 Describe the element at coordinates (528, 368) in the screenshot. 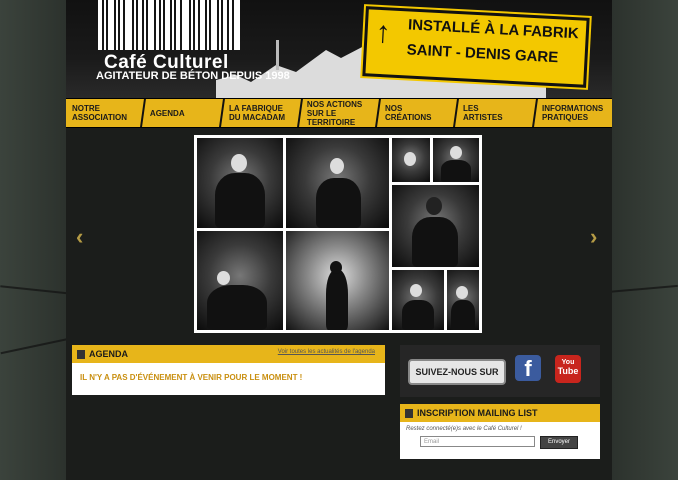

I see `facebook-icon: f` at that location.